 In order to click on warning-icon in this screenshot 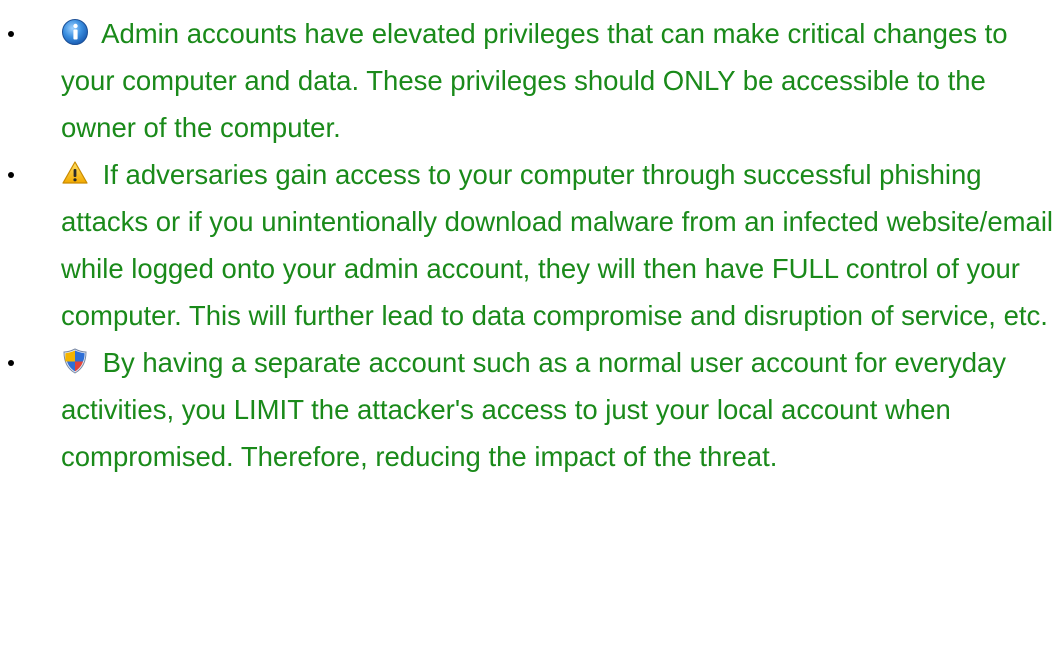, I will do `click(75, 173)`.